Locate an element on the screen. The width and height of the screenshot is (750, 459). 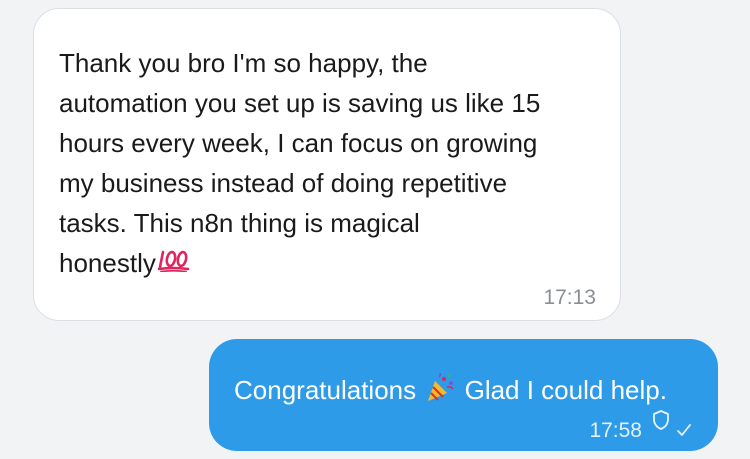
hundred-points-icon is located at coordinates (174, 263).